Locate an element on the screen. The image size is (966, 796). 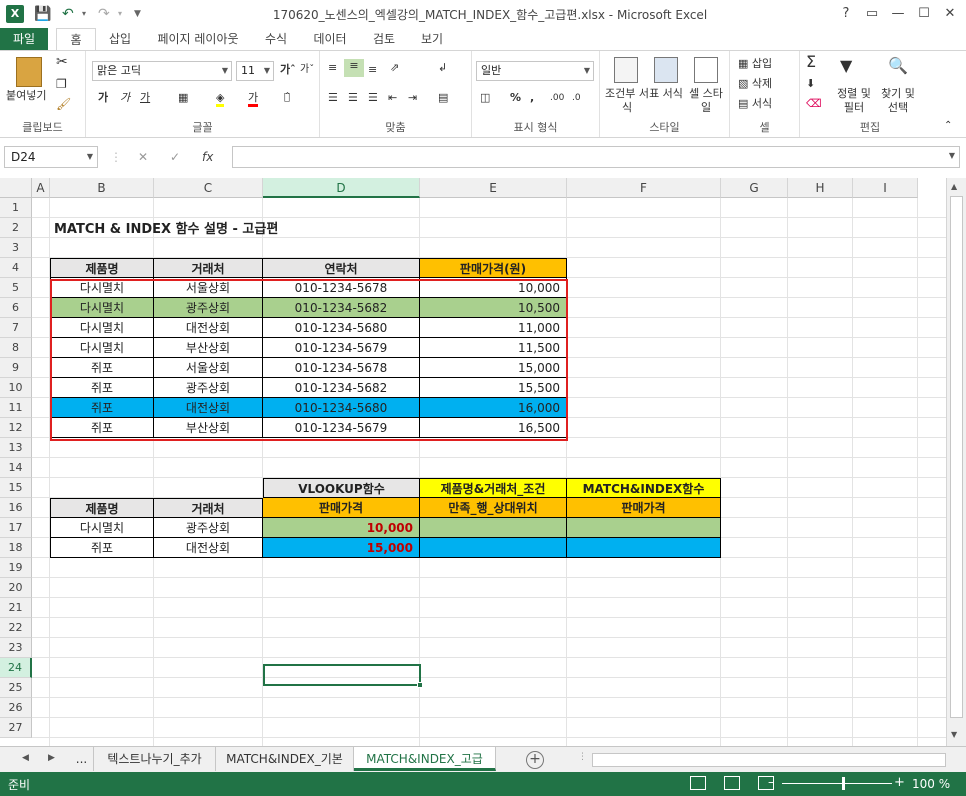
column-header-a: A is located at coordinates (41, 188).